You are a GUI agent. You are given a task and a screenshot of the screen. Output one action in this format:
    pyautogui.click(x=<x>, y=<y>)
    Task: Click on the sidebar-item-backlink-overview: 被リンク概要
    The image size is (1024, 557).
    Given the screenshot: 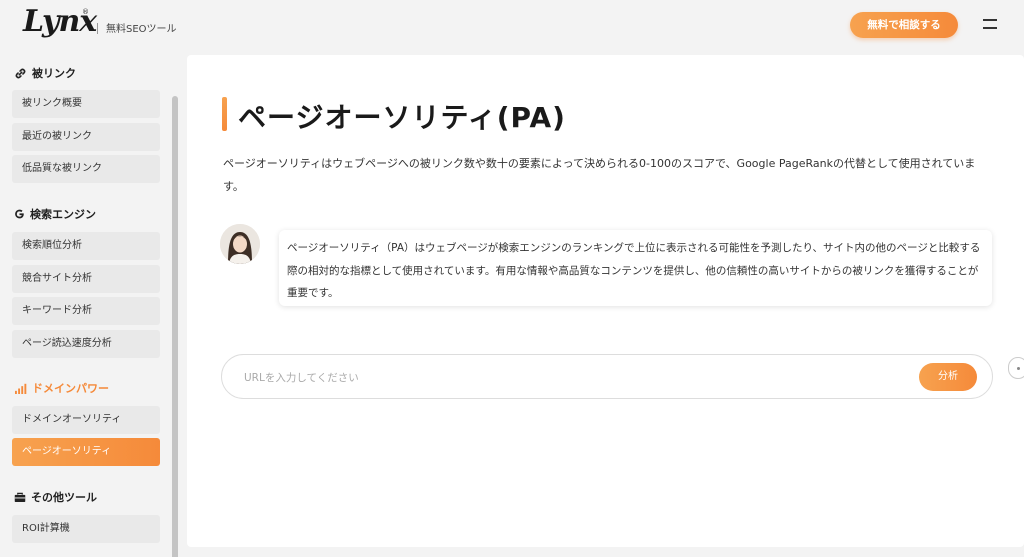 What is the action you would take?
    pyautogui.click(x=86, y=104)
    